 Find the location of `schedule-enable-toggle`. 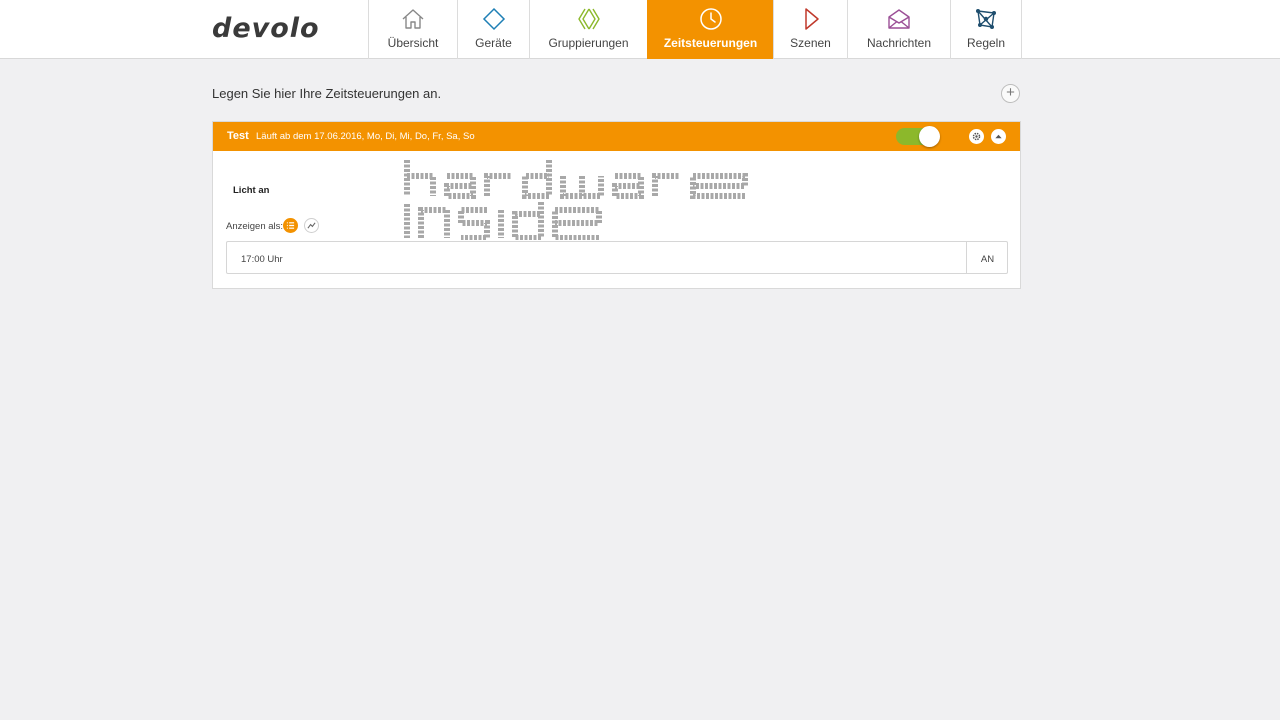

schedule-enable-toggle is located at coordinates (918, 136).